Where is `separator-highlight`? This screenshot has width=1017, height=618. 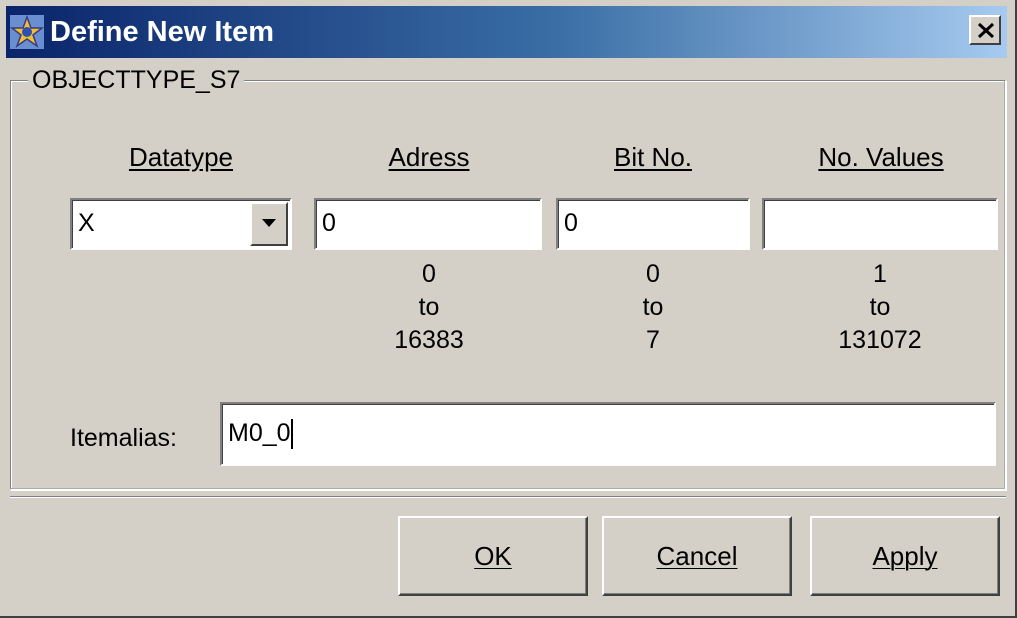
separator-highlight is located at coordinates (508, 497).